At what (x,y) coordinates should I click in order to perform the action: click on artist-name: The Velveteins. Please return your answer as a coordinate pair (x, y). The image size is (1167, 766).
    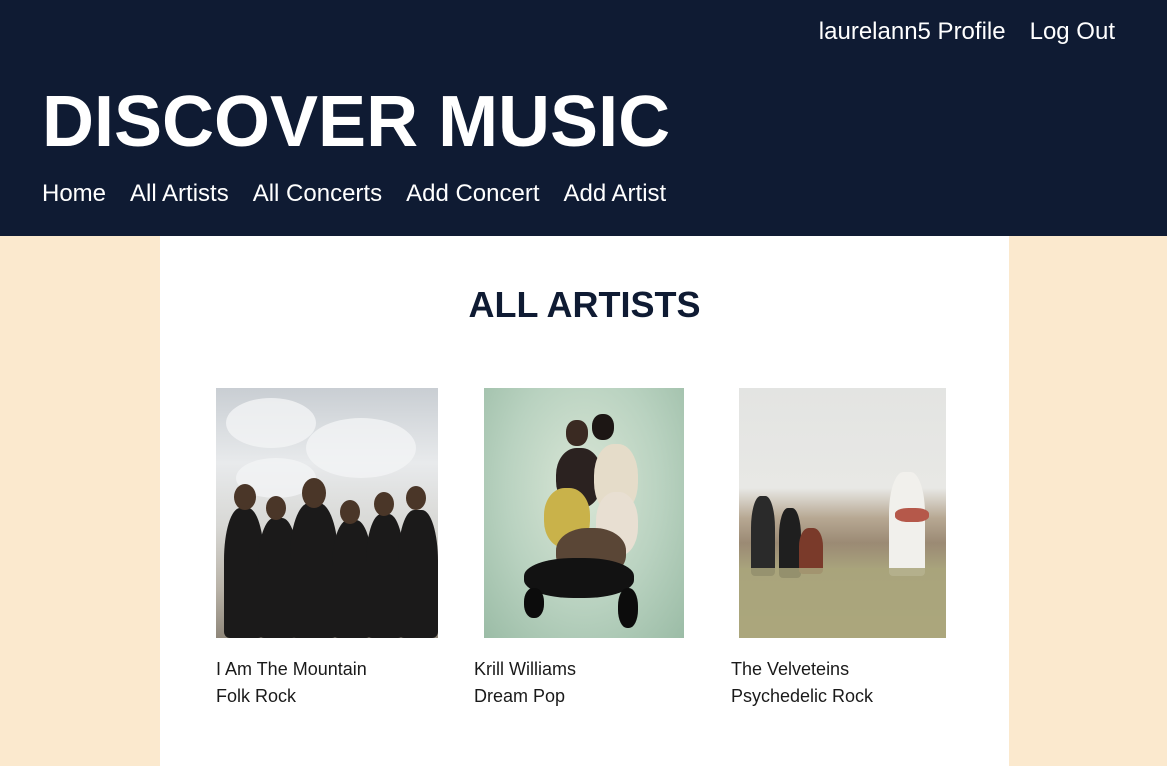
    Looking at the image, I should click on (838, 669).